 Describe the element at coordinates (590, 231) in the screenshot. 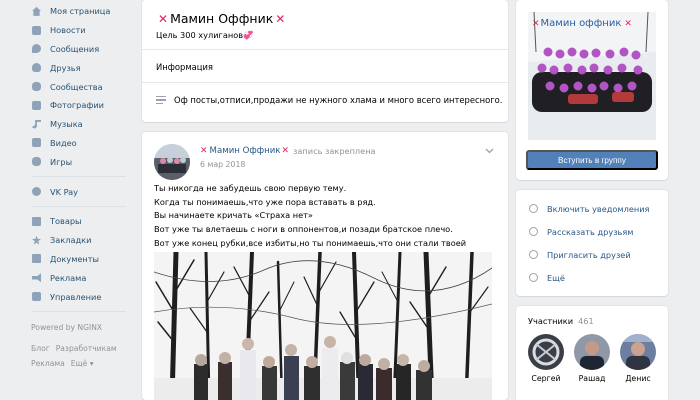

I see `action-label: Рассказать друзьям` at that location.